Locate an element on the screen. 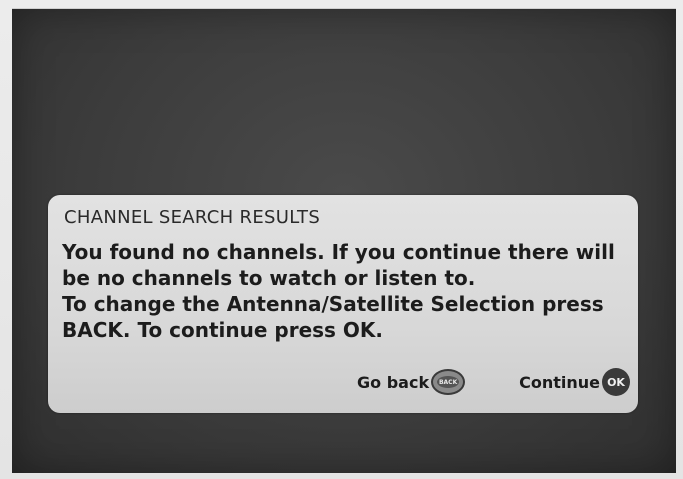  message-line: be no channels to watch or listen to. is located at coordinates (269, 278).